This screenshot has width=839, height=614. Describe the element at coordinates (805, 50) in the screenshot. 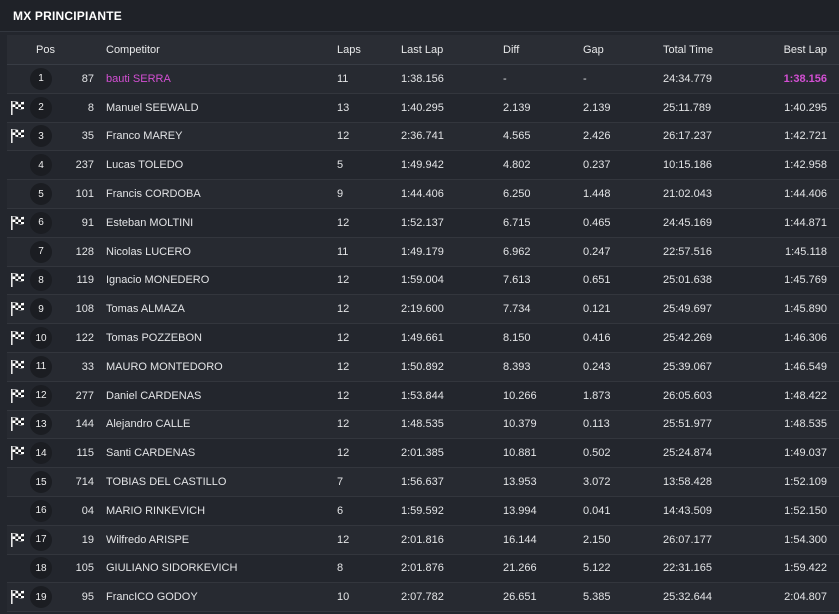

I see `header-best-lap: Best Lap` at that location.